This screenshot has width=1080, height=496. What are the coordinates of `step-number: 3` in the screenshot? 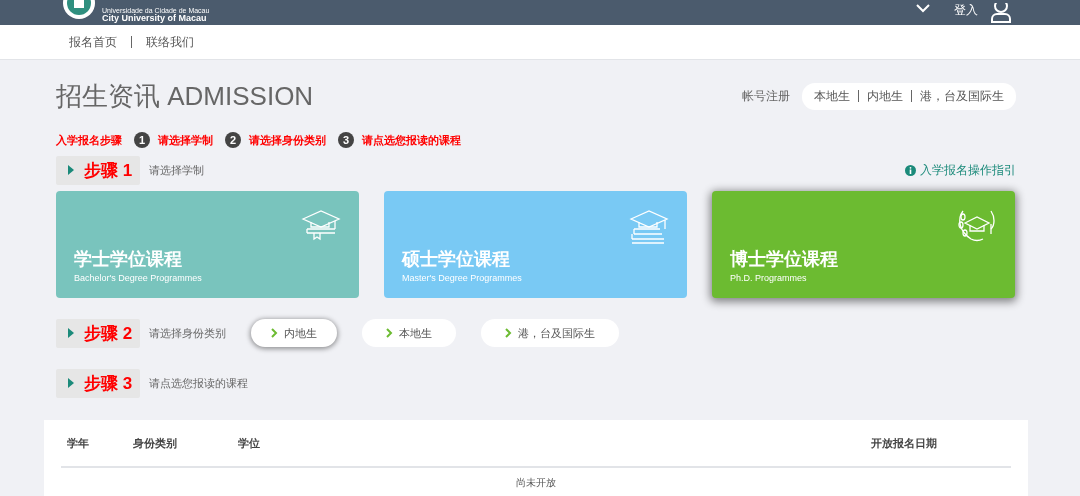 It's located at (346, 140).